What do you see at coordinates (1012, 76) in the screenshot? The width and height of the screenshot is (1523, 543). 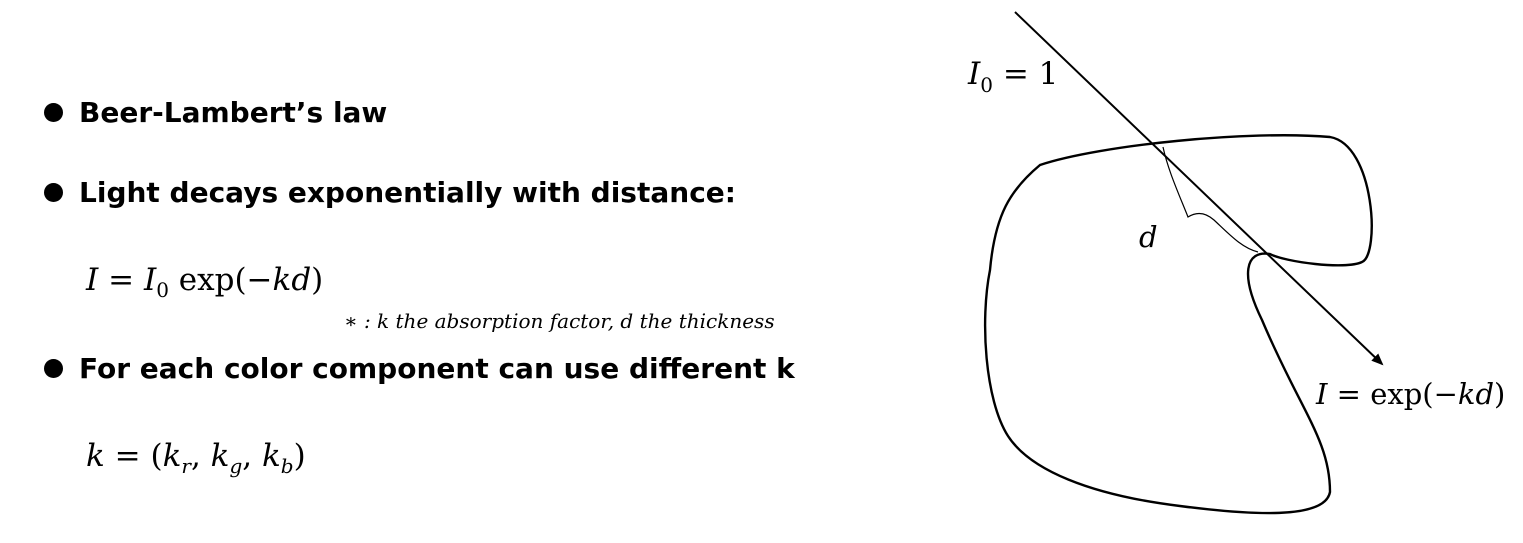 I see `incident-label: I0 = 1` at bounding box center [1012, 76].